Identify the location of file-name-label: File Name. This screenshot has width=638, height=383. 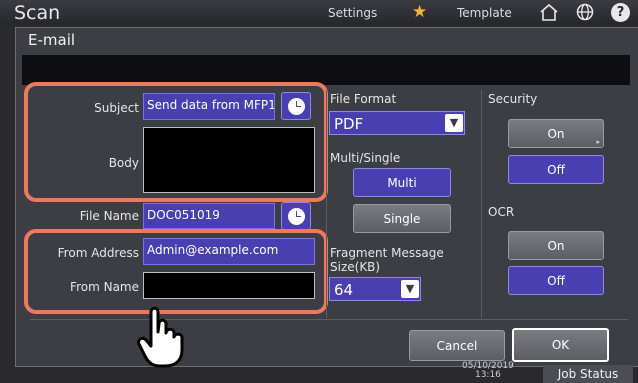
(109, 216).